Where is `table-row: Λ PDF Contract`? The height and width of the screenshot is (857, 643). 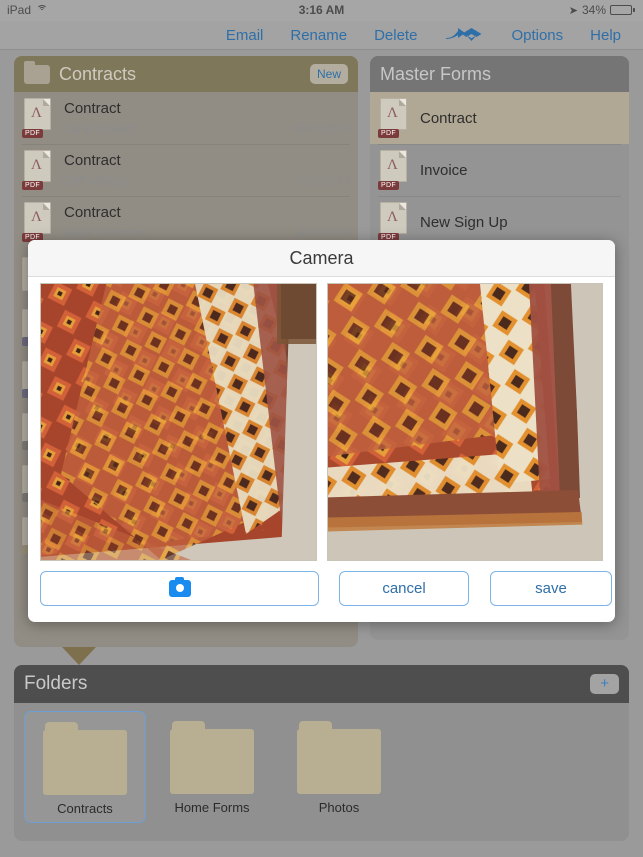
table-row: Λ PDF Contract is located at coordinates (499, 118).